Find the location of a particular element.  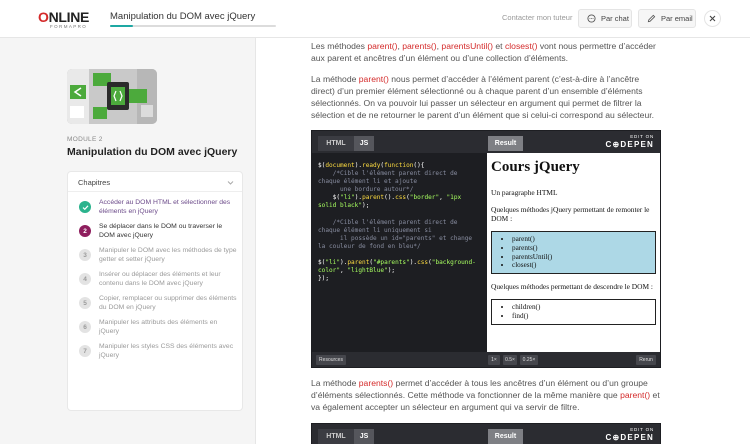

zoom-1x-button: 1× is located at coordinates (494, 360).